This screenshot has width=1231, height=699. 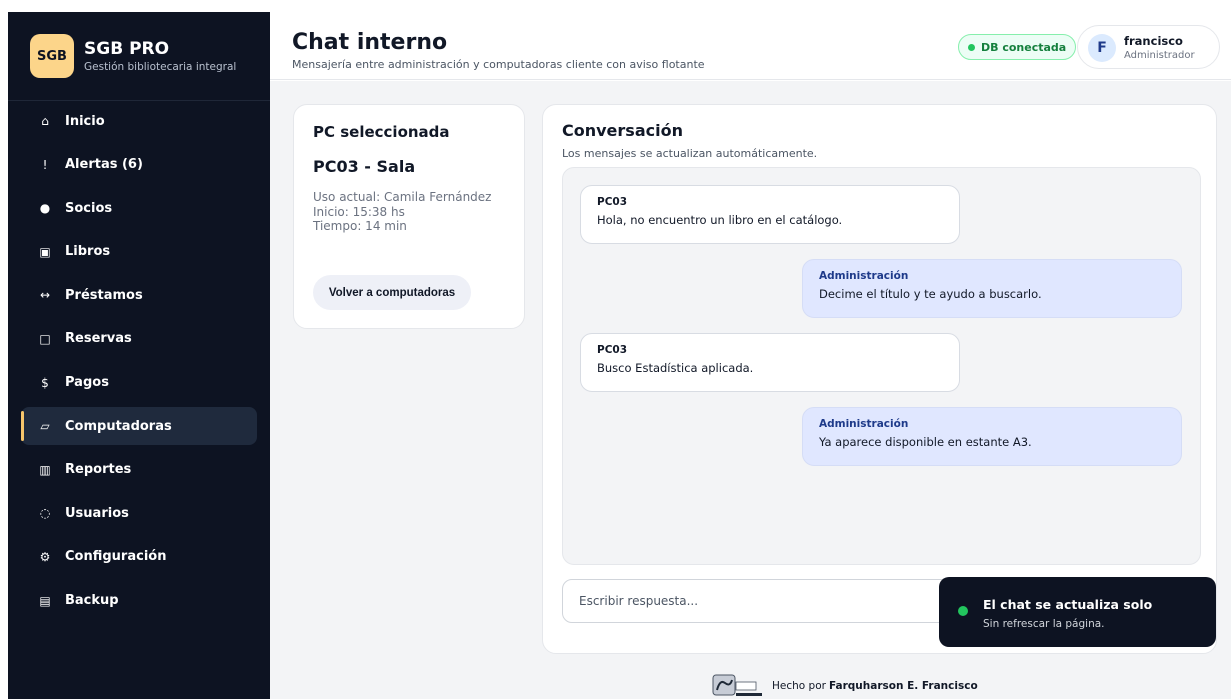 I want to click on dollar-icon: $, so click(x=45, y=382).